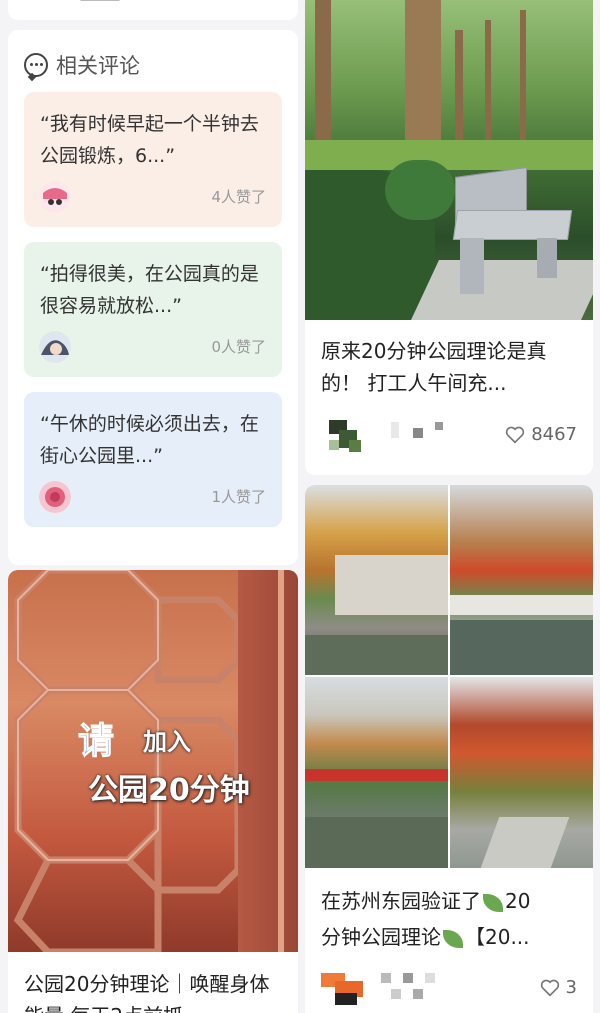  What do you see at coordinates (376, 772) in the screenshot?
I see `photo-red-bridge` at bounding box center [376, 772].